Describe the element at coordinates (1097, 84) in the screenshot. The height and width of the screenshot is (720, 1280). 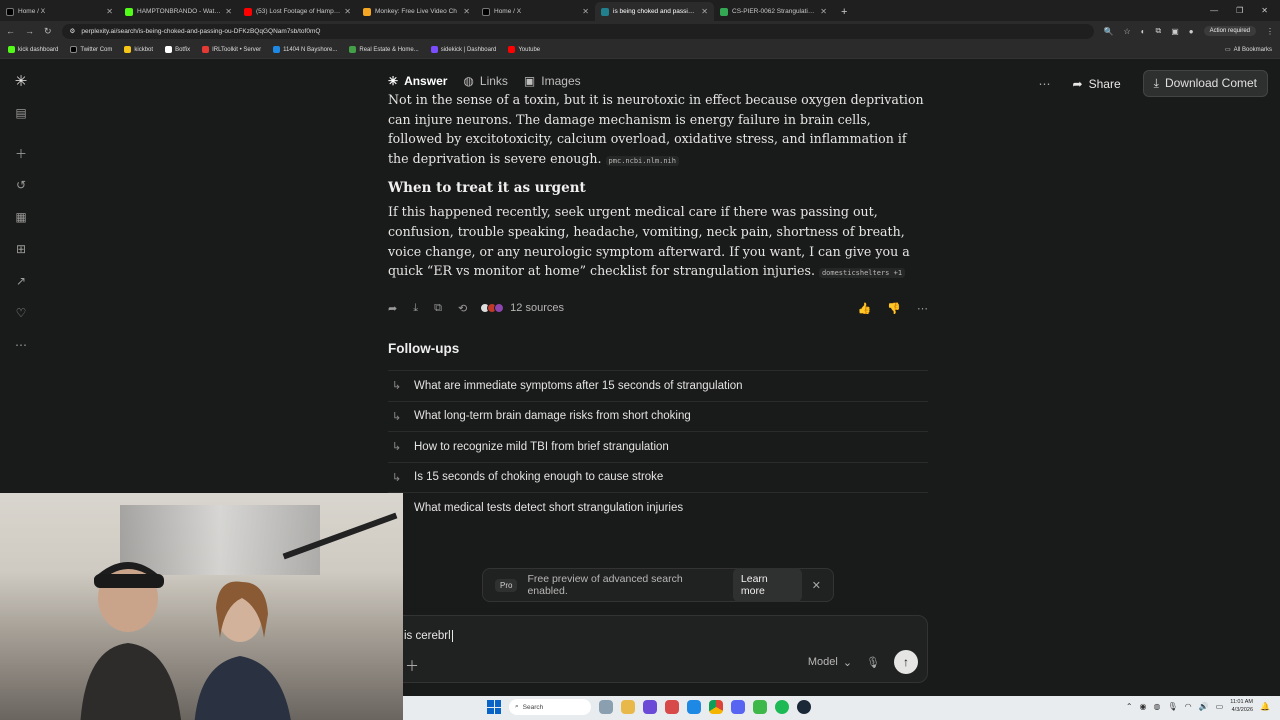
I see `share-button: ➦ Share` at that location.